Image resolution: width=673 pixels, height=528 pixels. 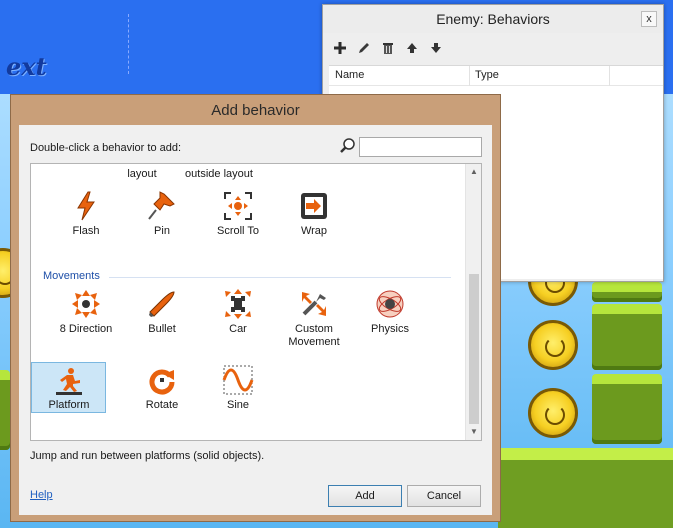 I want to click on add-button: Add, so click(x=365, y=496).